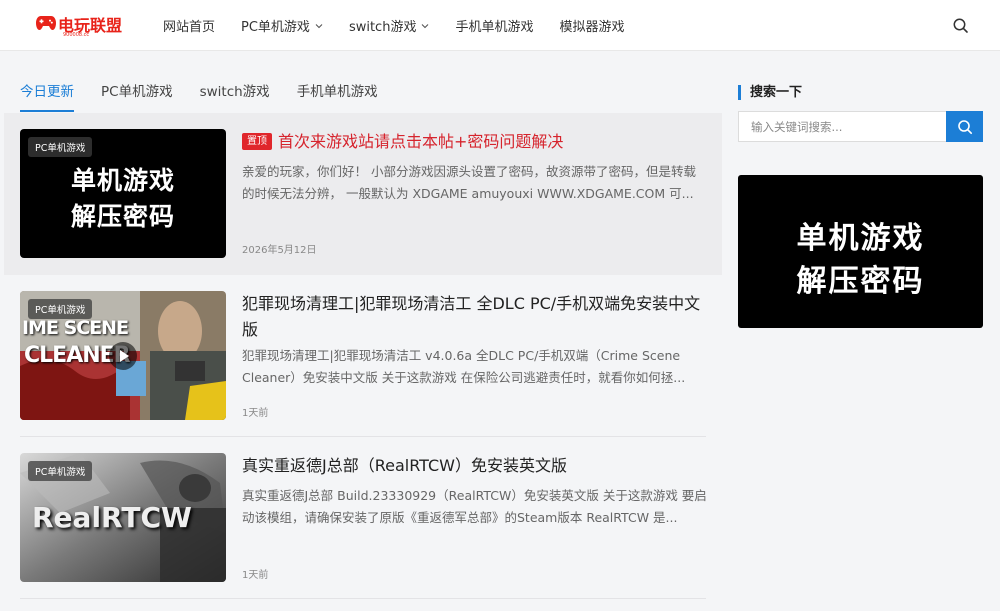 The width and height of the screenshot is (1000, 611). I want to click on nav-item-label: 模拟器游戏, so click(592, 27).